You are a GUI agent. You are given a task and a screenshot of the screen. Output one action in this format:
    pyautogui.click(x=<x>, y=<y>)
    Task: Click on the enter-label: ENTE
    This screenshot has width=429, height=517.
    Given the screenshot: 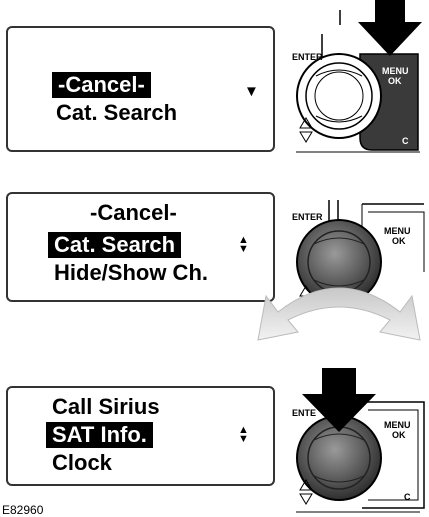 What is the action you would take?
    pyautogui.click(x=304, y=413)
    